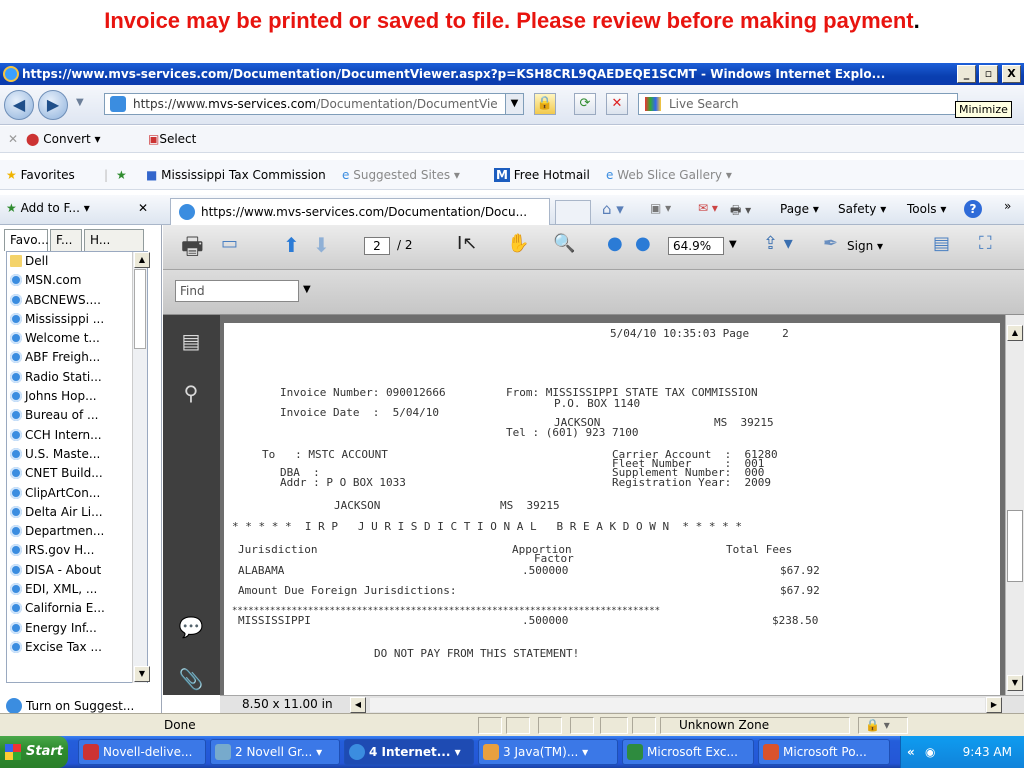  Describe the element at coordinates (377, 246) in the screenshot. I see `page-number-input: 2` at that location.